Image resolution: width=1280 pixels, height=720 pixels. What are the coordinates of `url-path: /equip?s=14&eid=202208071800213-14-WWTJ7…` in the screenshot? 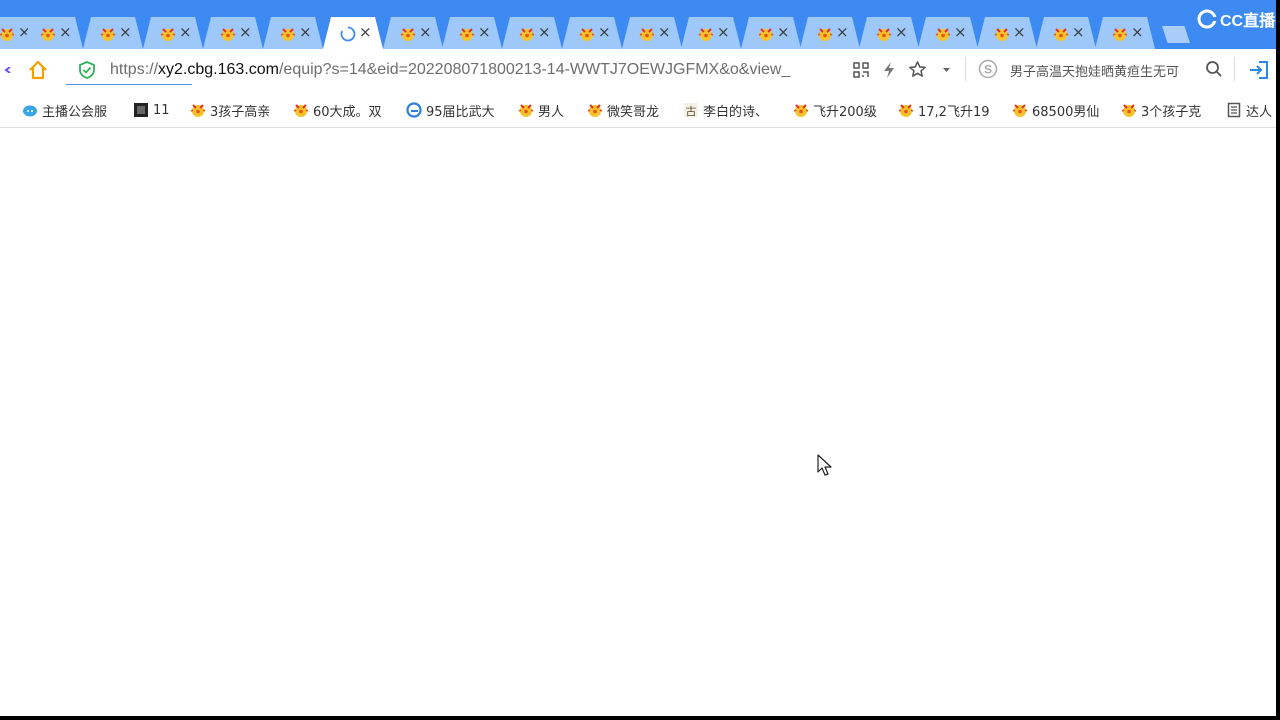 It's located at (534, 69).